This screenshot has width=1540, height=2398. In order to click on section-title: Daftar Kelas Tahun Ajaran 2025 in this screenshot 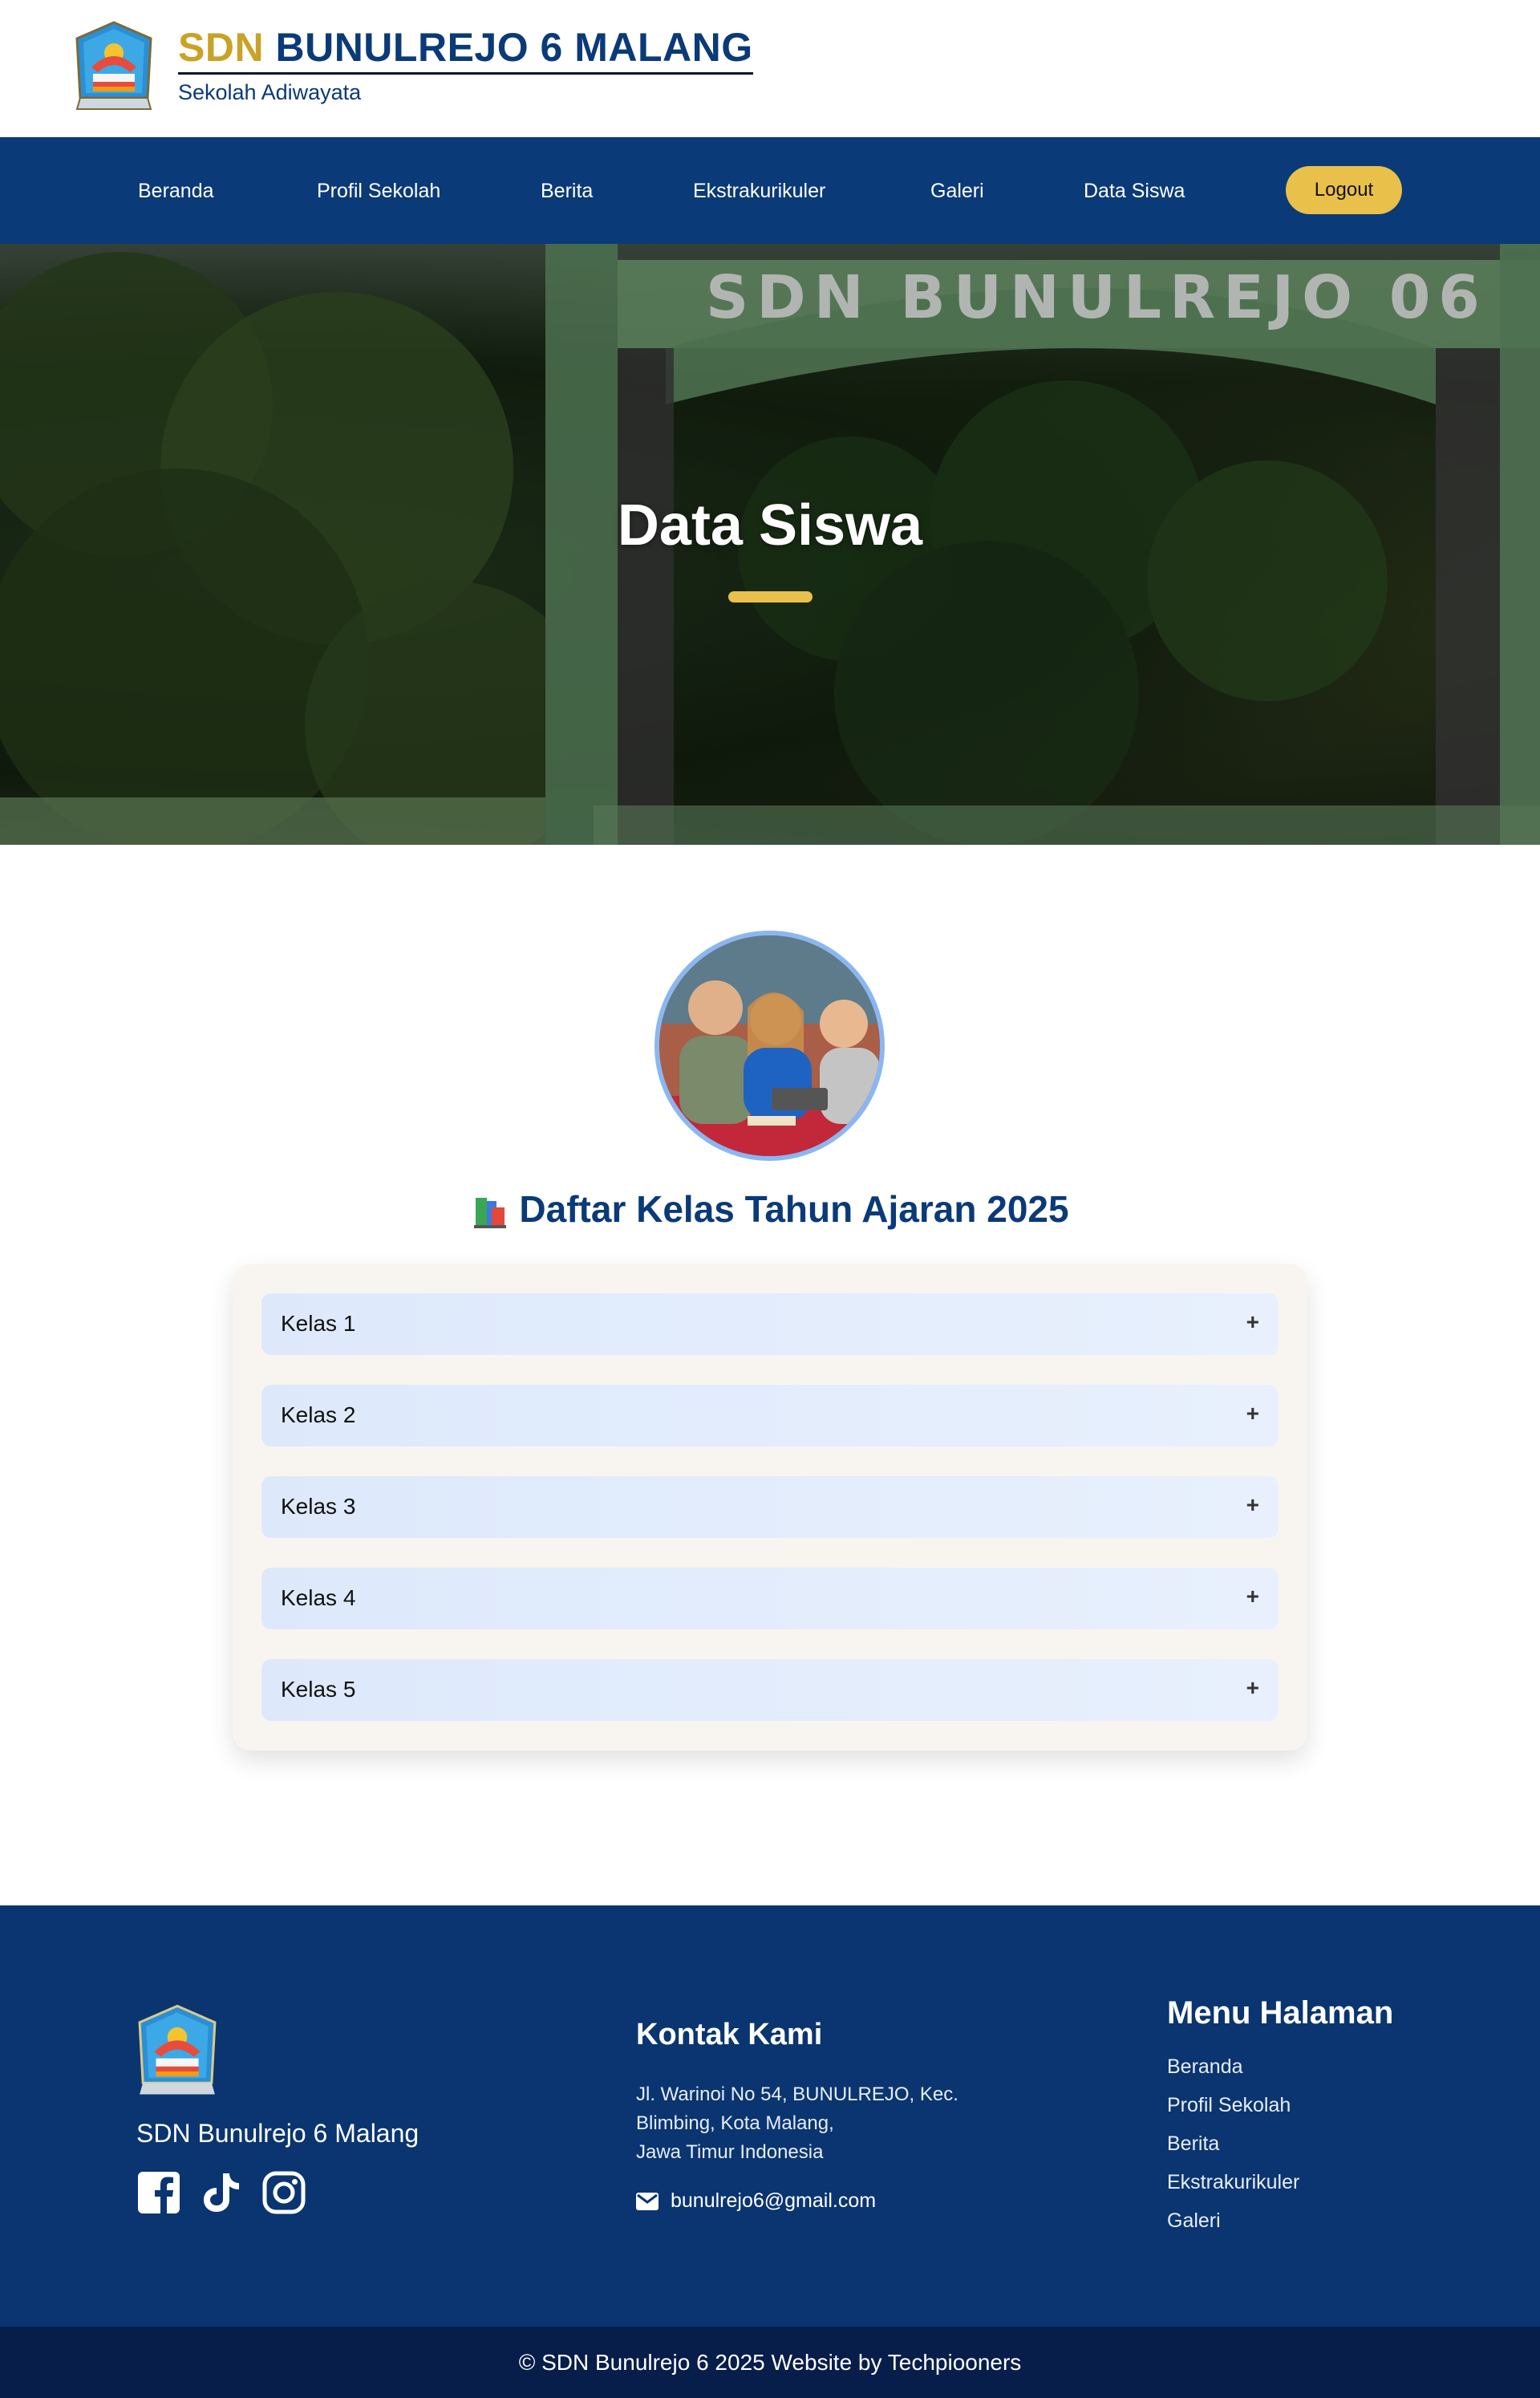, I will do `click(770, 1209)`.